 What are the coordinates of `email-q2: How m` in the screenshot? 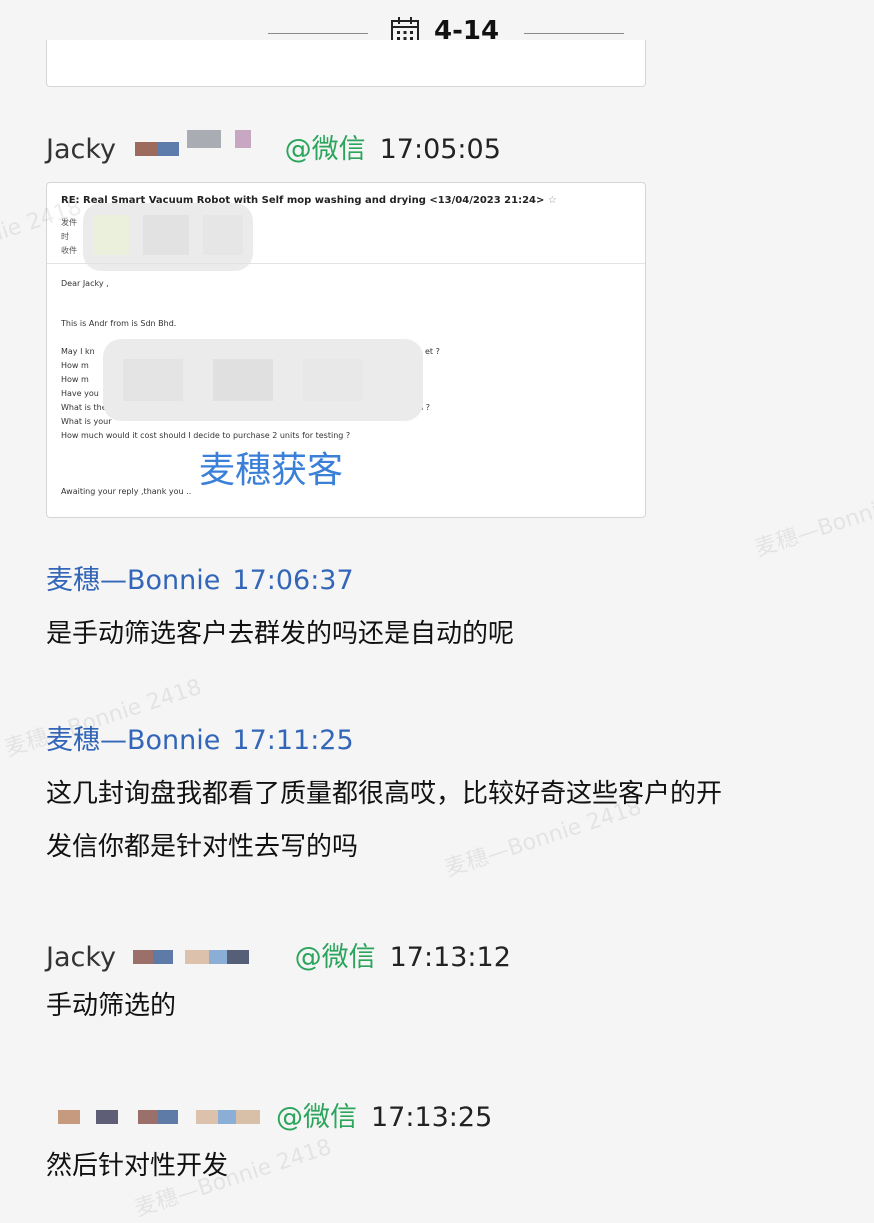 It's located at (75, 365).